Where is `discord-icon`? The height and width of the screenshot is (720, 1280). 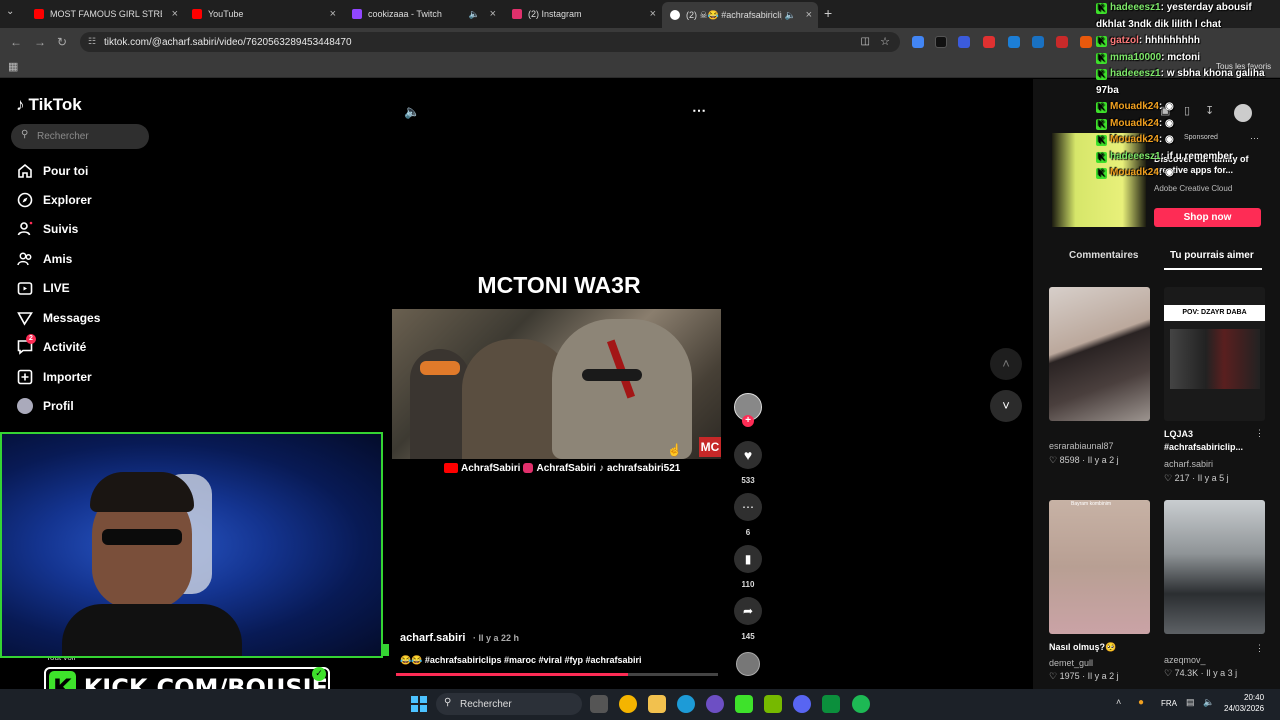
discord-icon is located at coordinates (802, 704).